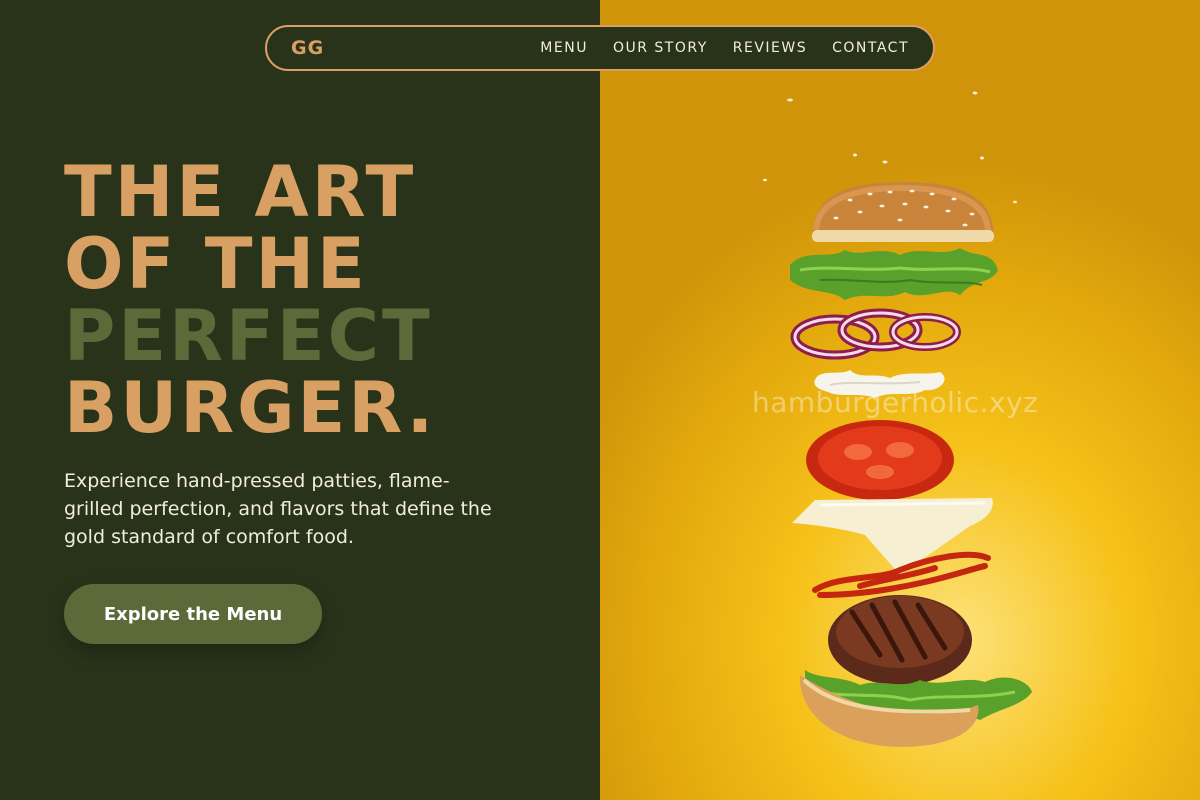 This screenshot has width=1200, height=800. What do you see at coordinates (193, 614) in the screenshot?
I see `explore-menu-button: Explore the Menu` at bounding box center [193, 614].